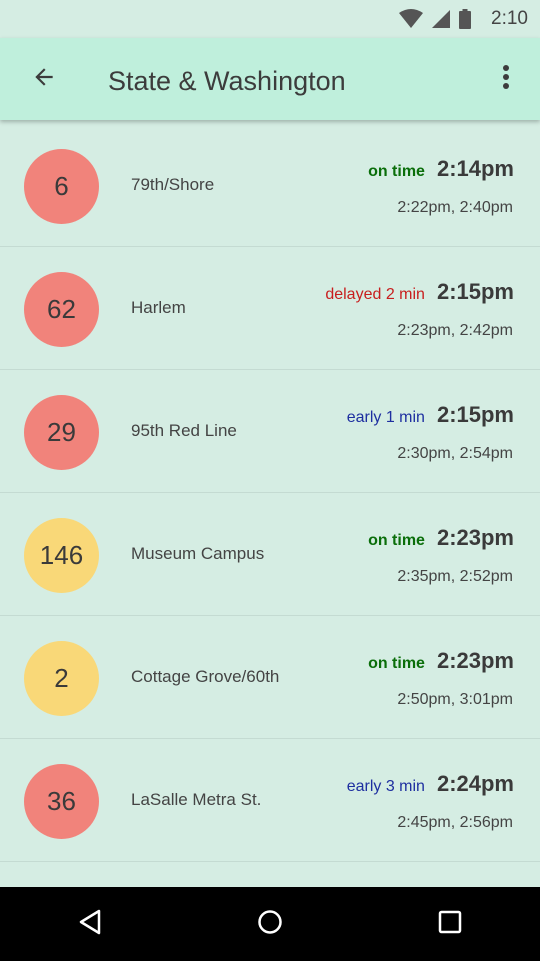 Image resolution: width=540 pixels, height=961 pixels. I want to click on route-destination: 79th/Shore, so click(173, 184).